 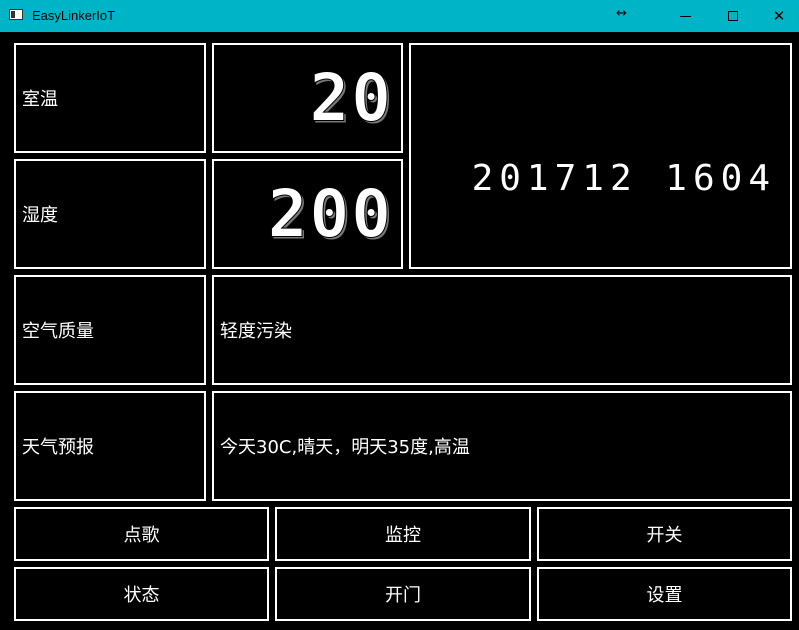 I want to click on settings-button: 设置, so click(x=664, y=594).